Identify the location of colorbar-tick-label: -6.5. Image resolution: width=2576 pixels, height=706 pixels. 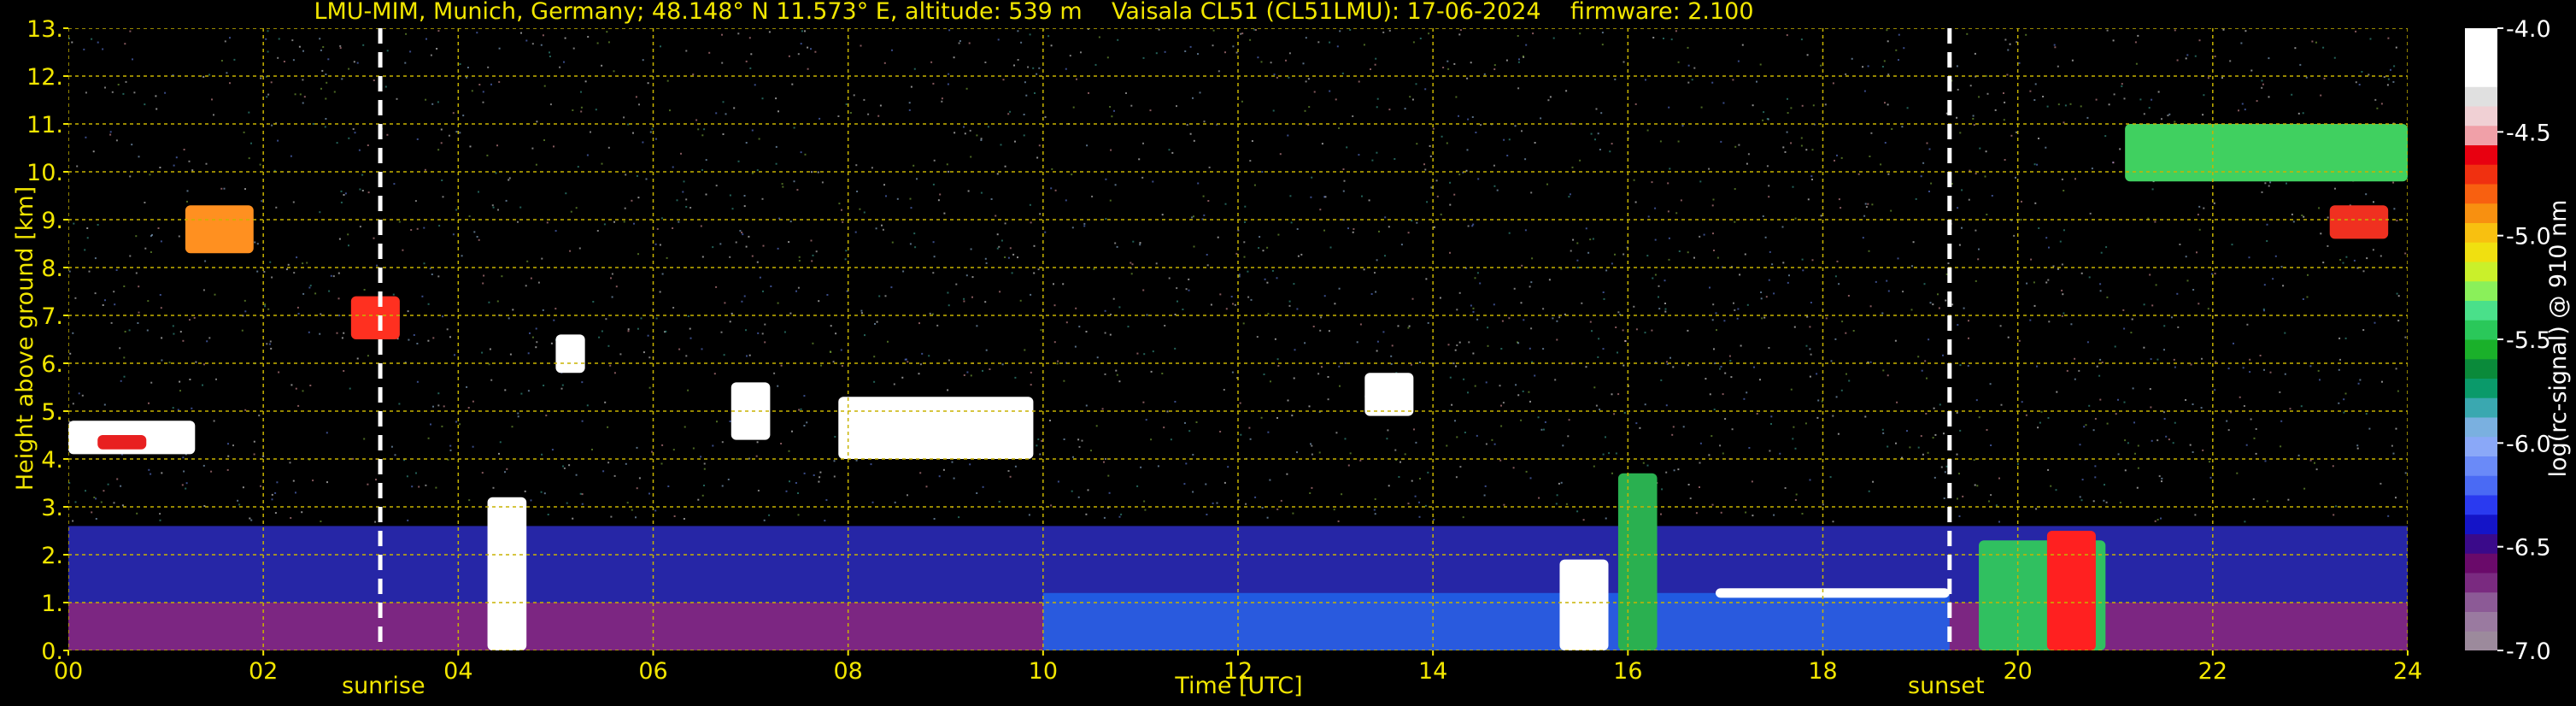
(2528, 548).